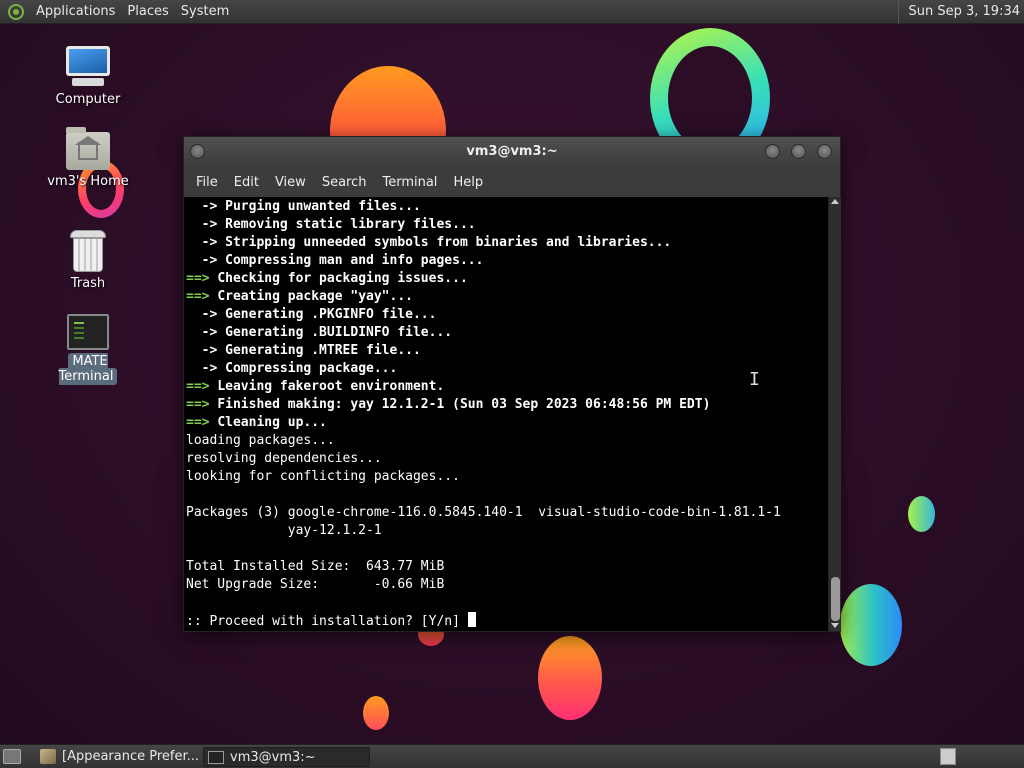  What do you see at coordinates (273, 757) in the screenshot?
I see `taskbar-item-label: vm3@vm3:~` at bounding box center [273, 757].